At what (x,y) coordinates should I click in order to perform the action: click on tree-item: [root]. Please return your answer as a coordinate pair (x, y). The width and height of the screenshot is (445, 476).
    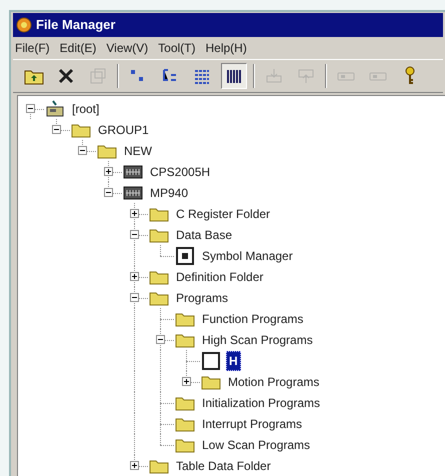
    Looking at the image, I should click on (86, 109).